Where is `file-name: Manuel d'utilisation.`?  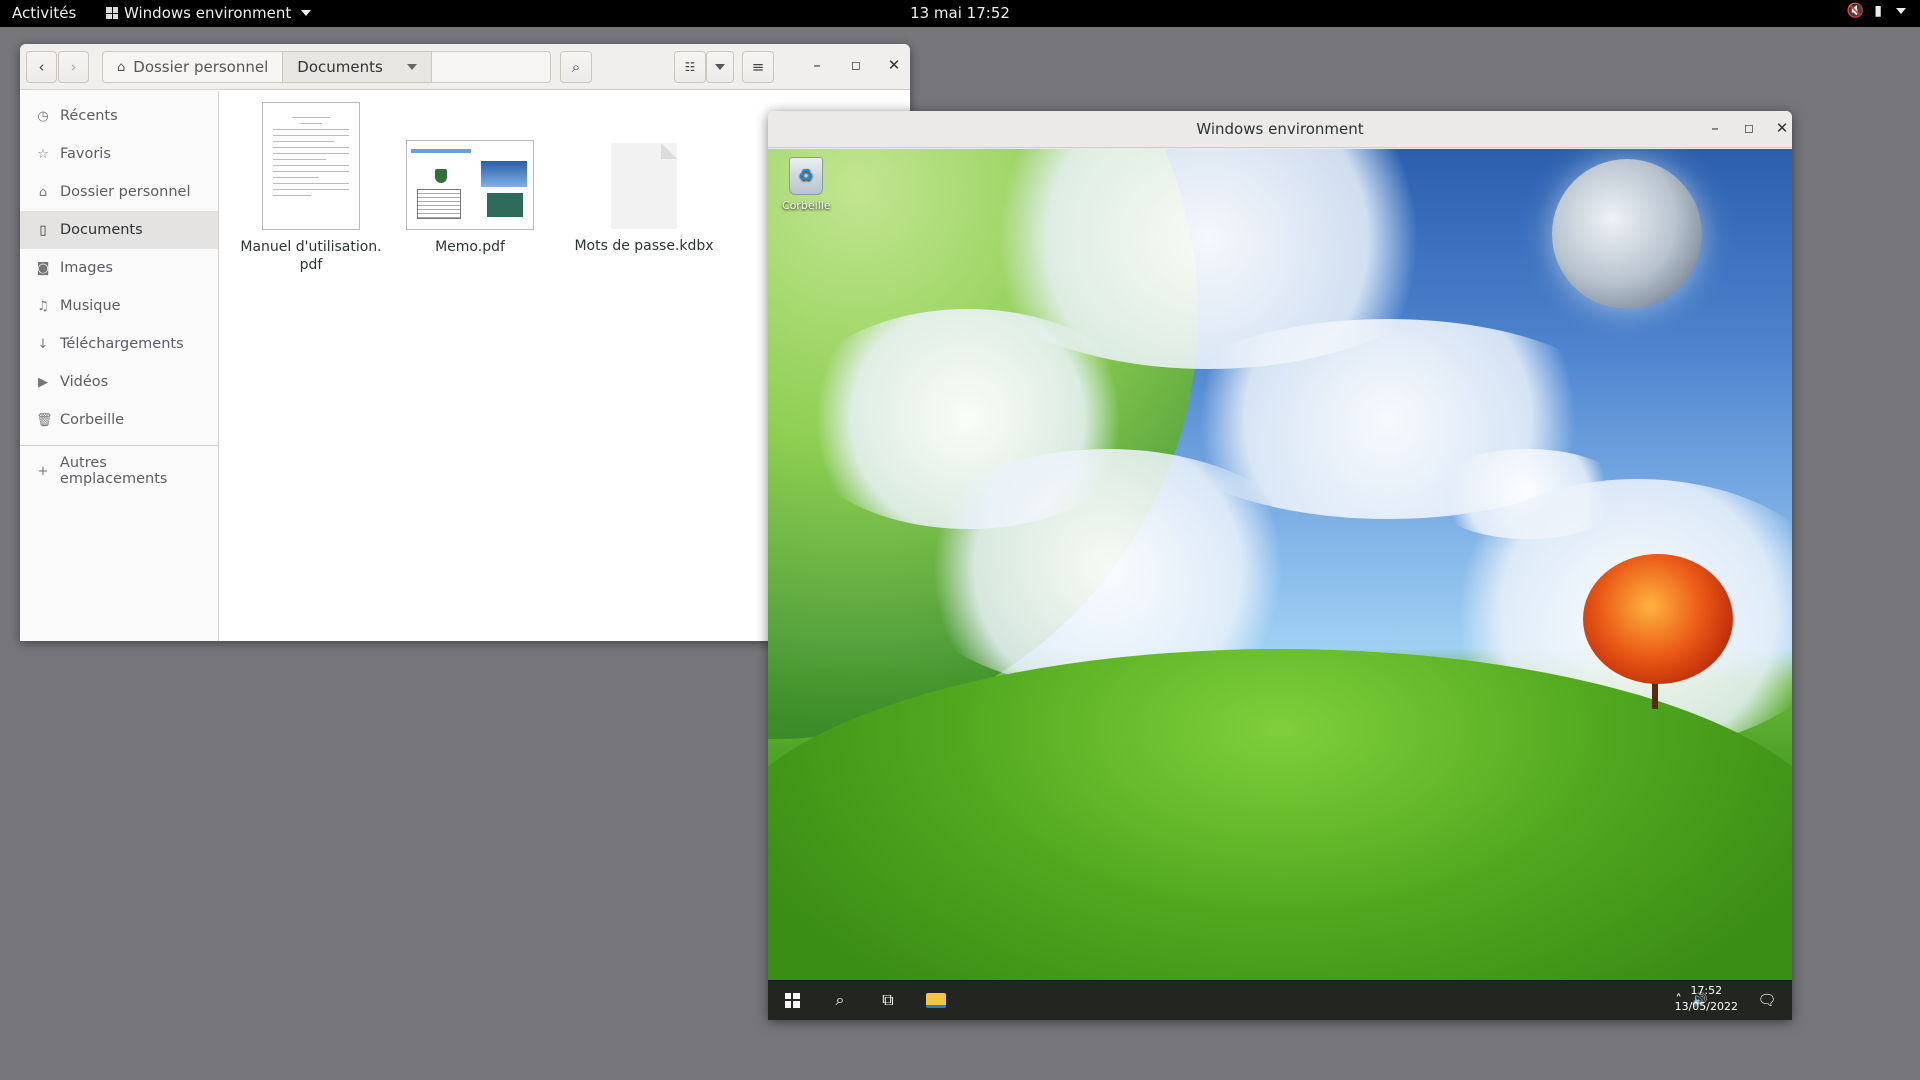 file-name: Manuel d'utilisation. is located at coordinates (311, 247).